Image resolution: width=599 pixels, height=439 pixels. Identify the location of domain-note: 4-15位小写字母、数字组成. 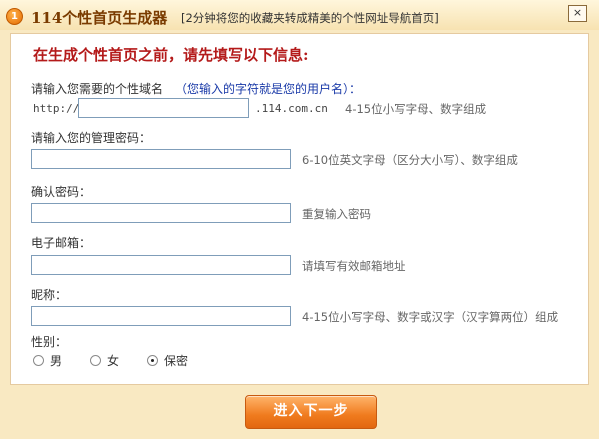
(416, 109).